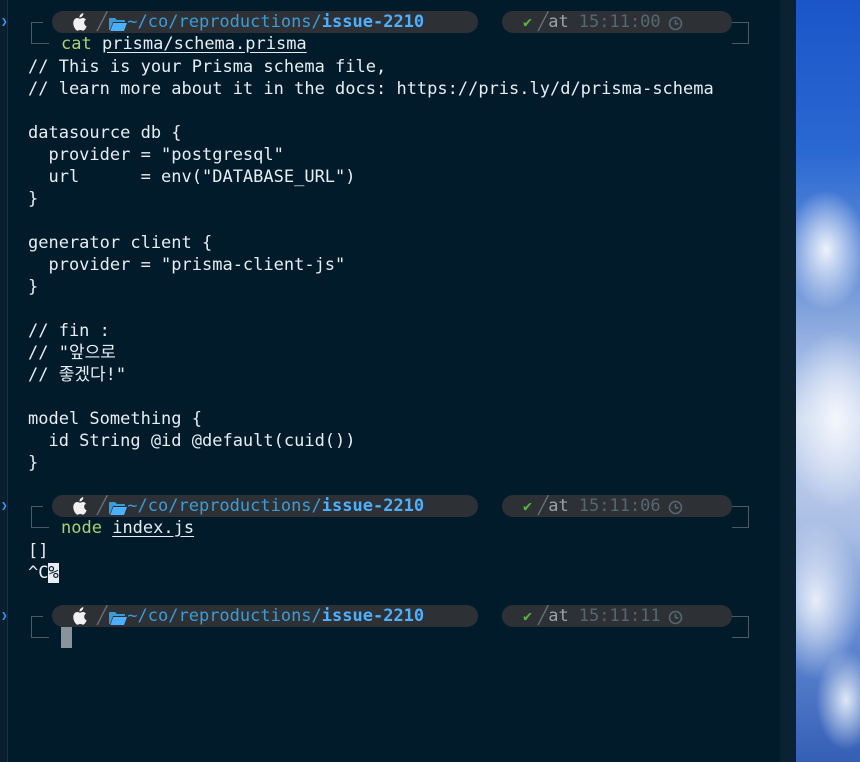 The width and height of the screenshot is (860, 762). I want to click on output-line: id String @id @default(cuid()), so click(192, 441).